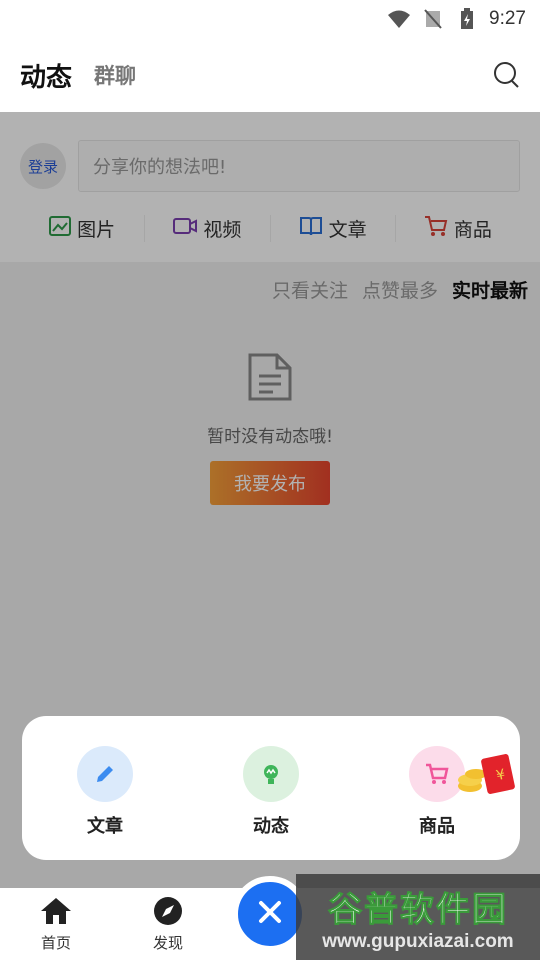  Describe the element at coordinates (271, 826) in the screenshot. I see `popup-label: 动态` at that location.